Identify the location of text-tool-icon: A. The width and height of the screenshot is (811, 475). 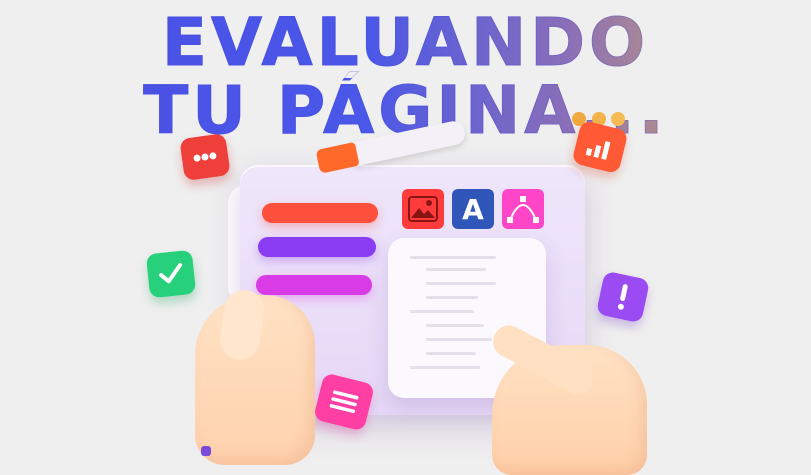
(473, 209).